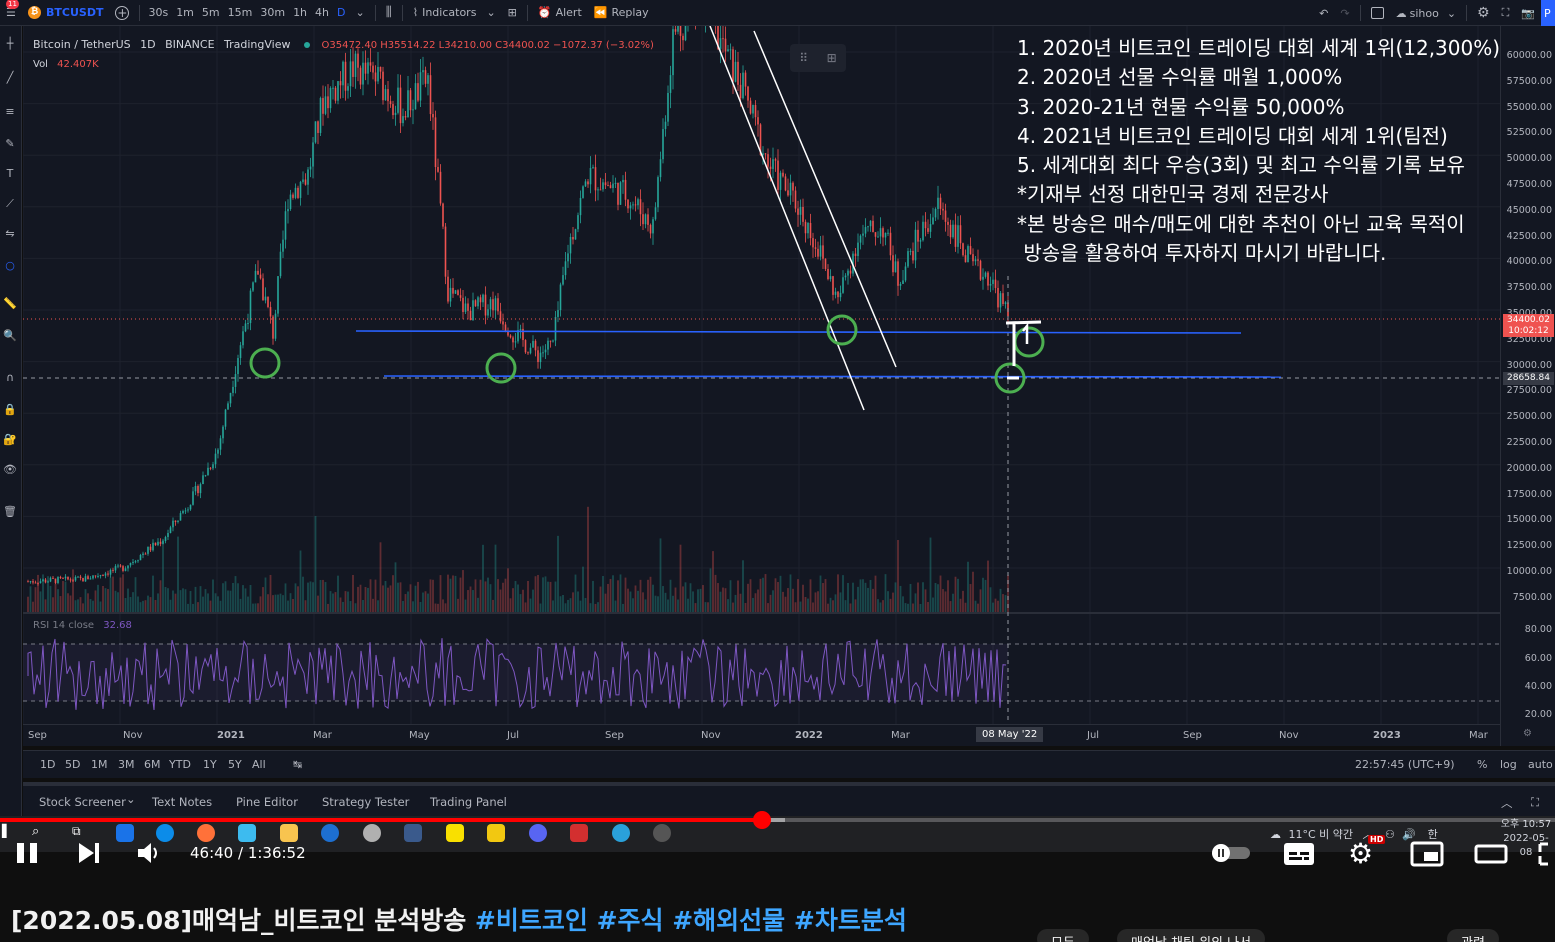  I want to click on interval-15m: 15m, so click(240, 13).